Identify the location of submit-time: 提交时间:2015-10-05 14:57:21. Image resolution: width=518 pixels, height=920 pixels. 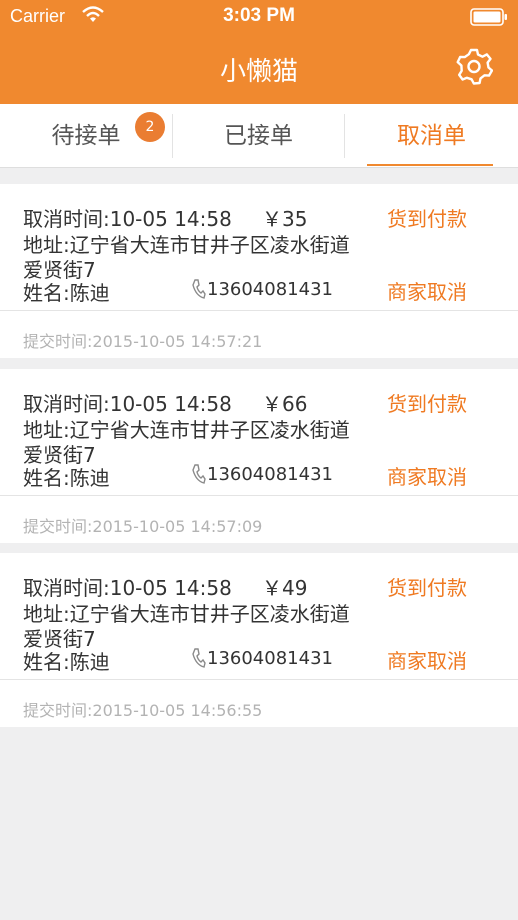
(143, 341).